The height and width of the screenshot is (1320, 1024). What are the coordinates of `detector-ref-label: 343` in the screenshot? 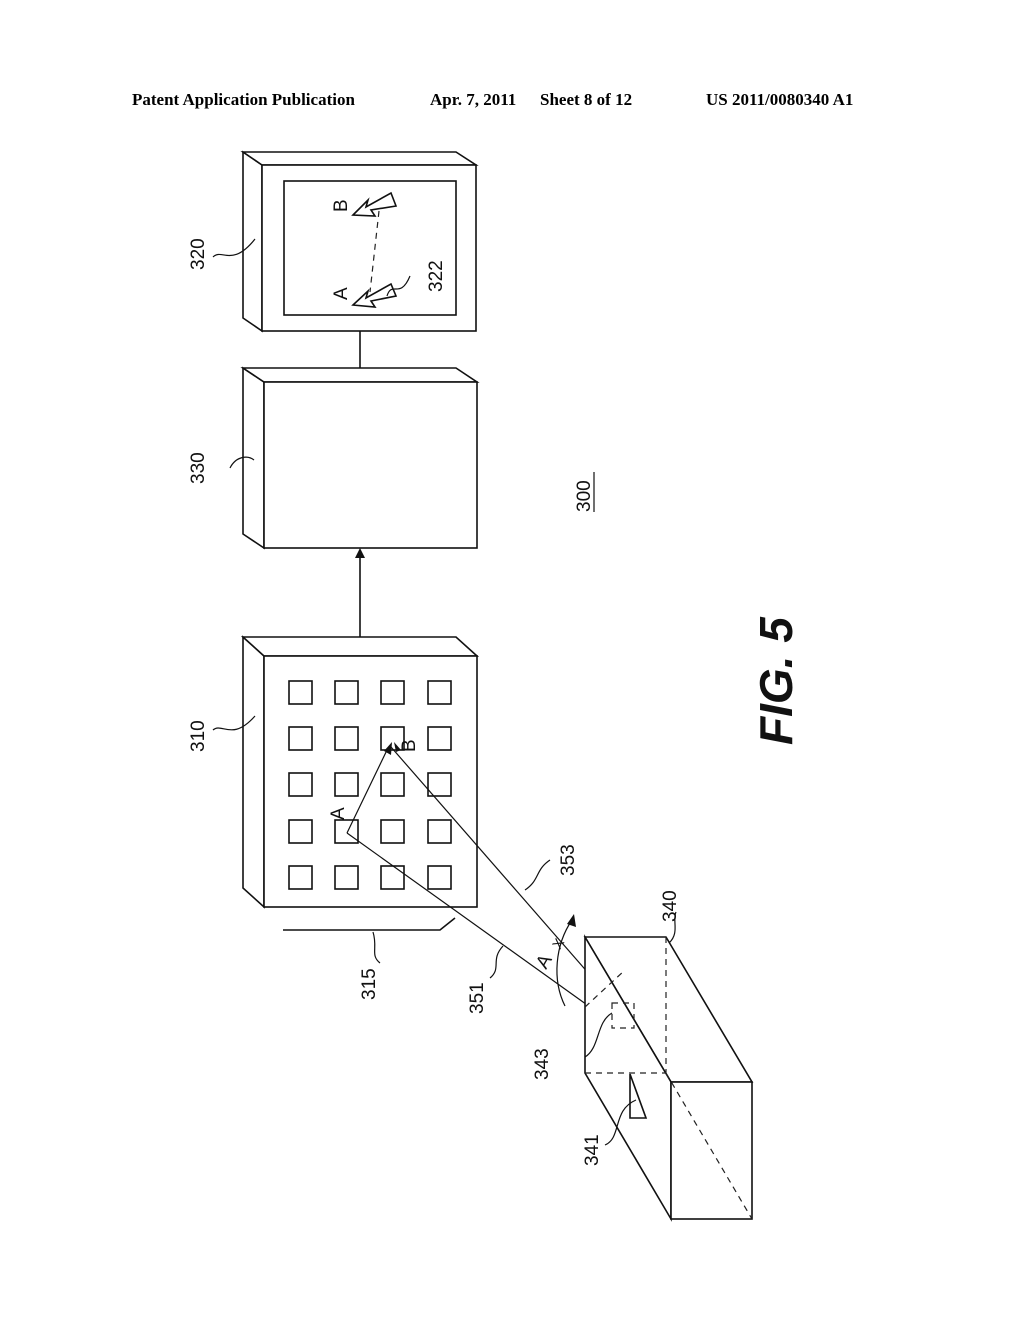 It's located at (542, 1064).